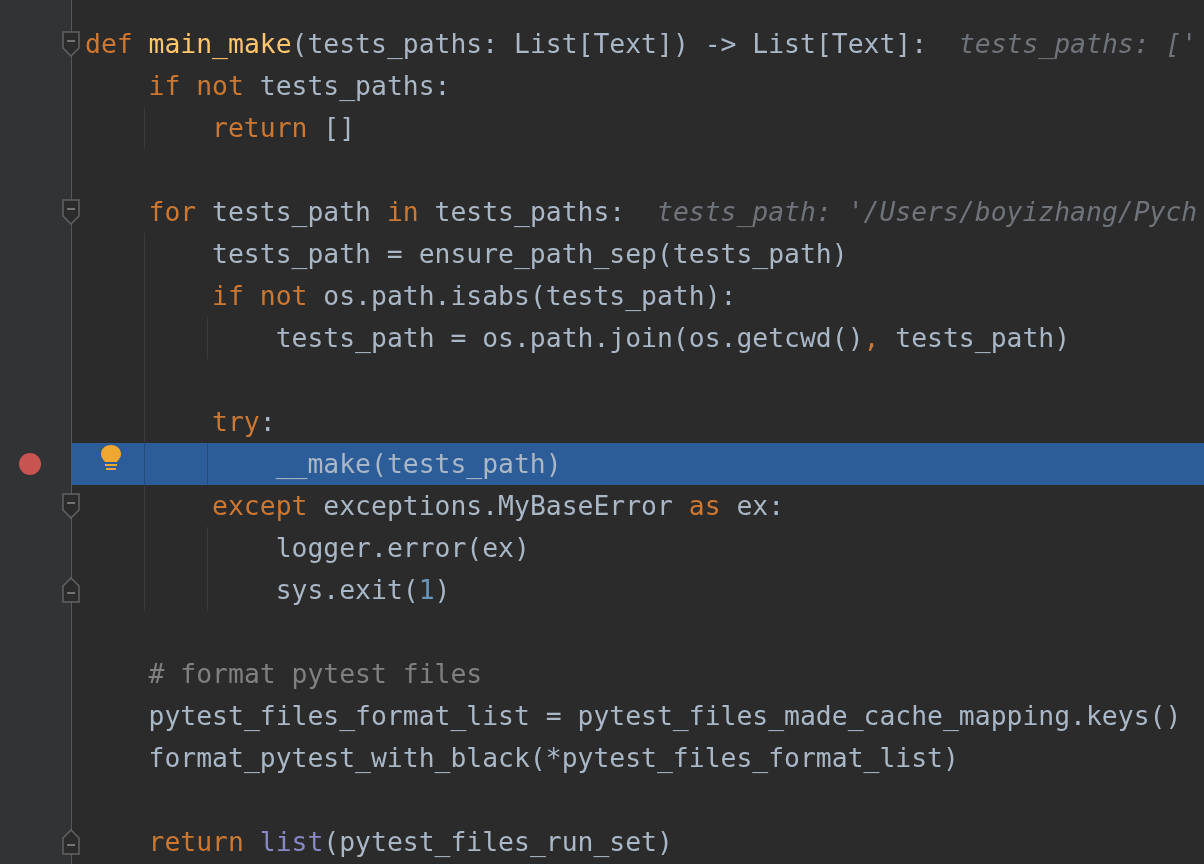 This screenshot has height=864, width=1204. Describe the element at coordinates (641, 44) in the screenshot. I see `code-line: def main_make(tests_paths: List[Text]) -> List[Text]: tests_paths: ['` at that location.